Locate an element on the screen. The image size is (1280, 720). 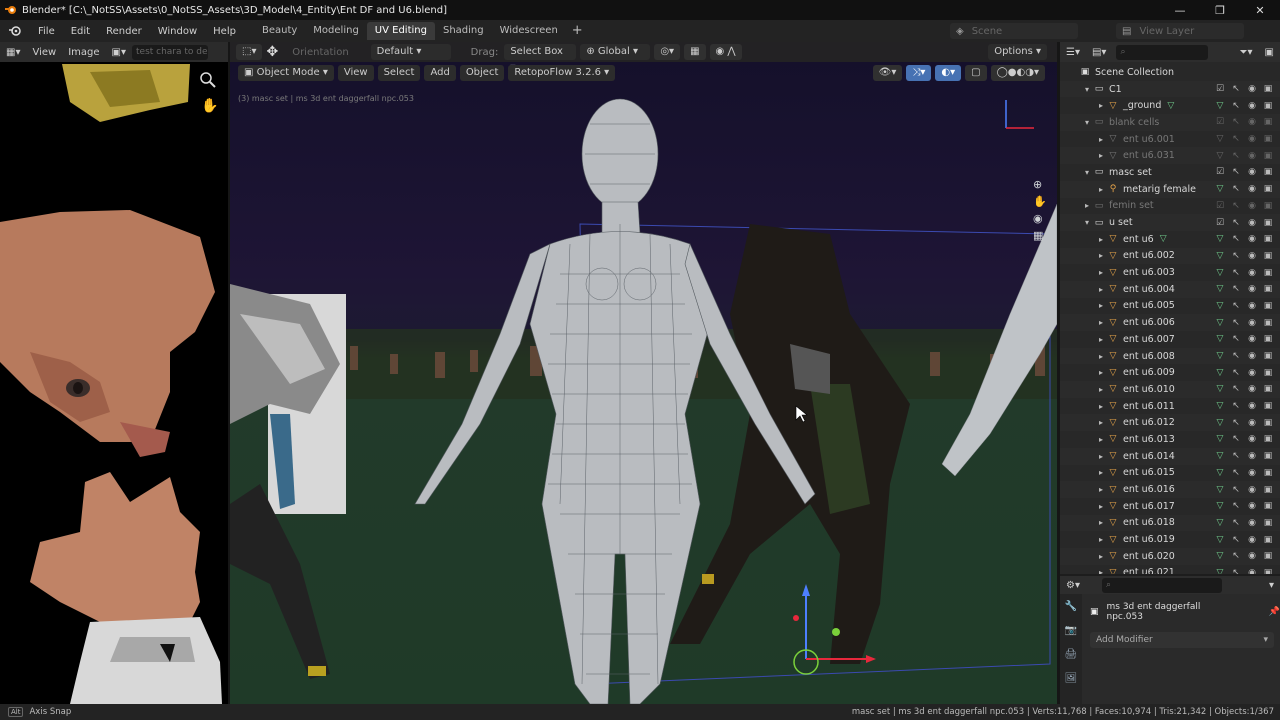
menu-file: File is located at coordinates (46, 31).